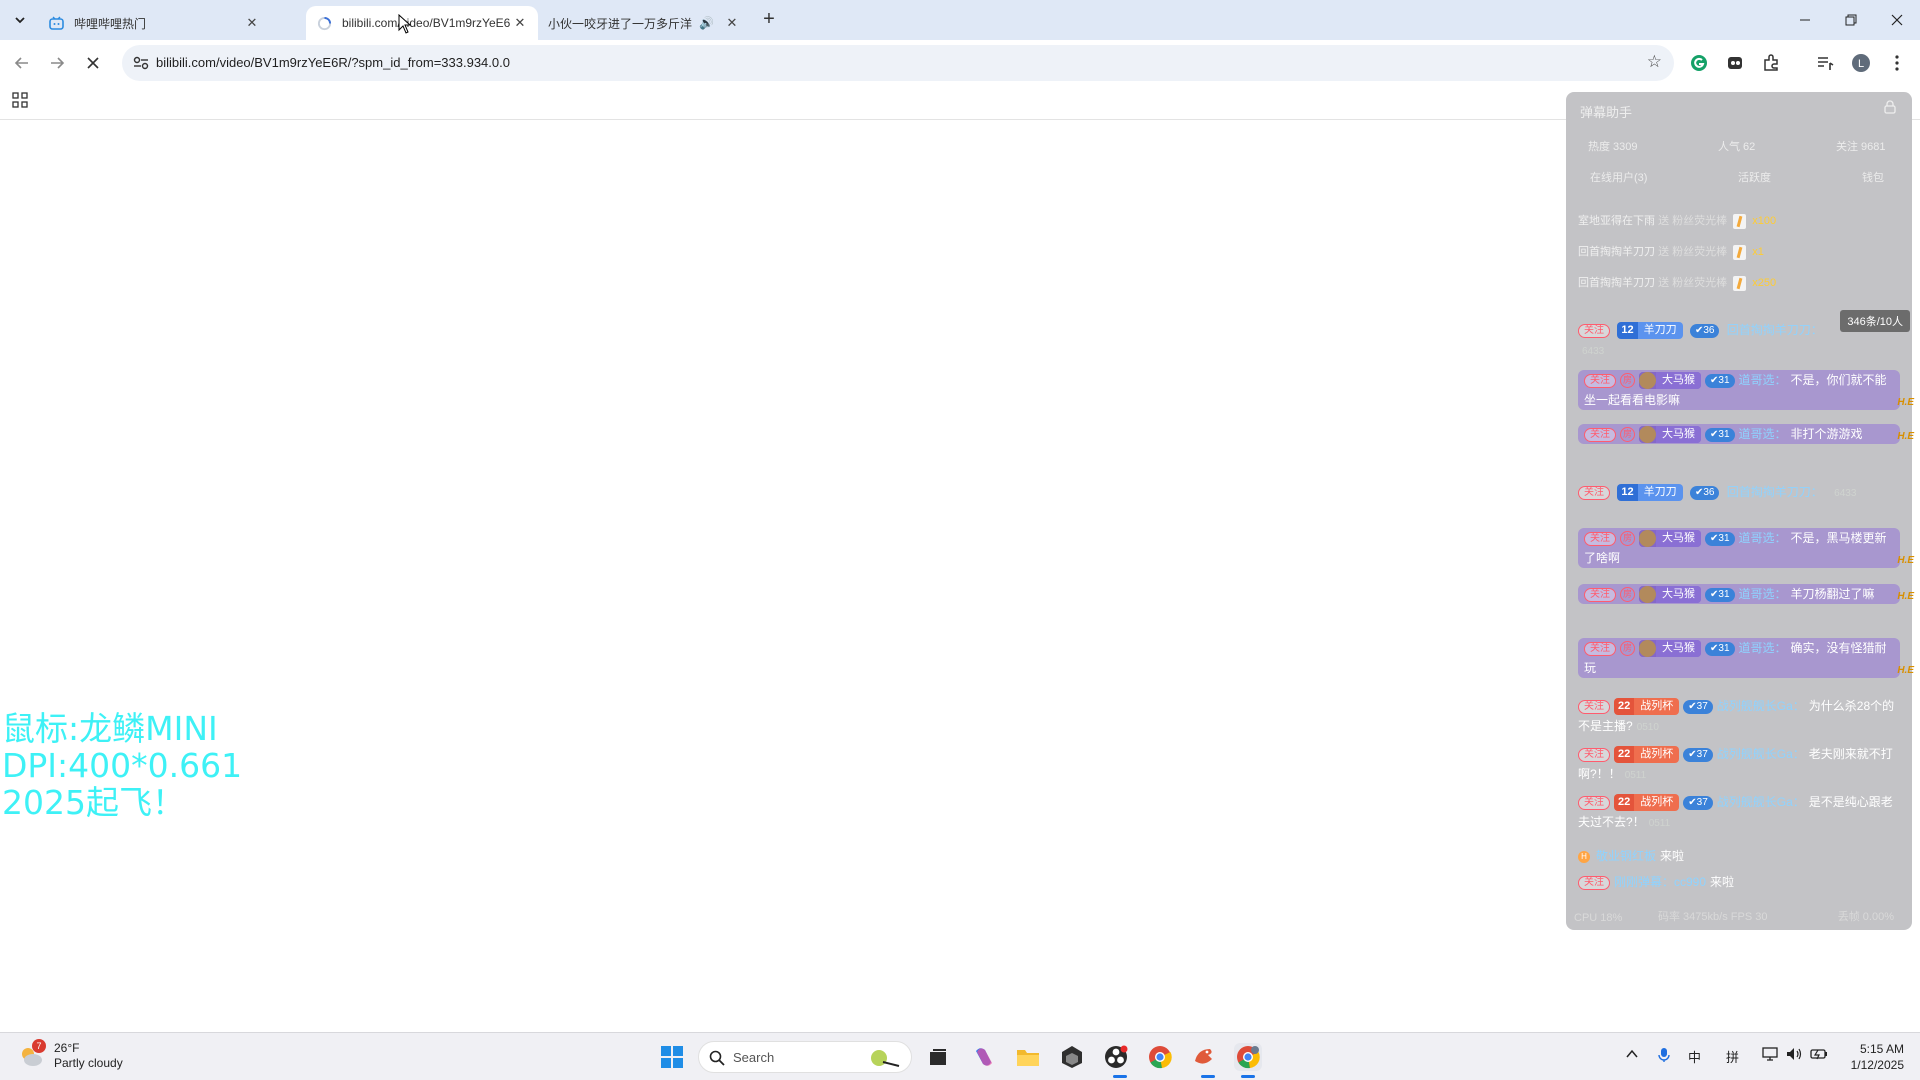  I want to click on chat-username: 敬业钢红板, so click(1626, 856).